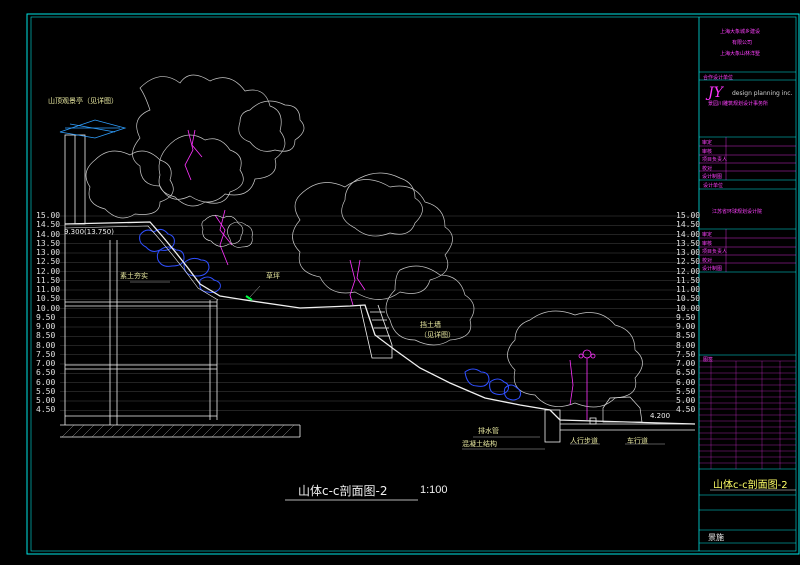 Image resolution: width=800 pixels, height=565 pixels. What do you see at coordinates (46, 391) in the screenshot?
I see `elevation-tick-left: 5.50` at bounding box center [46, 391].